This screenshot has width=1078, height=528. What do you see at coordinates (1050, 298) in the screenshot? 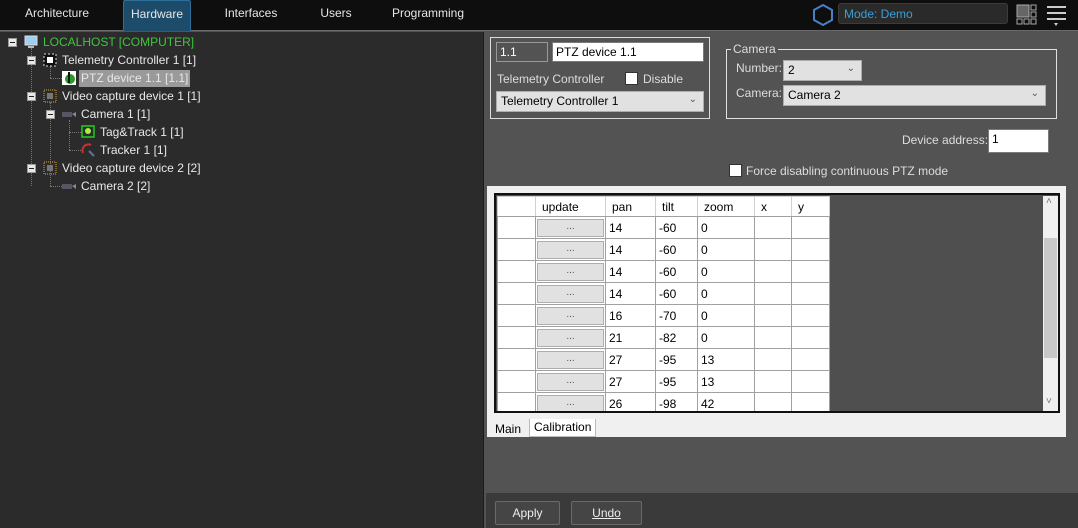
I see `scroll-thumb` at bounding box center [1050, 298].